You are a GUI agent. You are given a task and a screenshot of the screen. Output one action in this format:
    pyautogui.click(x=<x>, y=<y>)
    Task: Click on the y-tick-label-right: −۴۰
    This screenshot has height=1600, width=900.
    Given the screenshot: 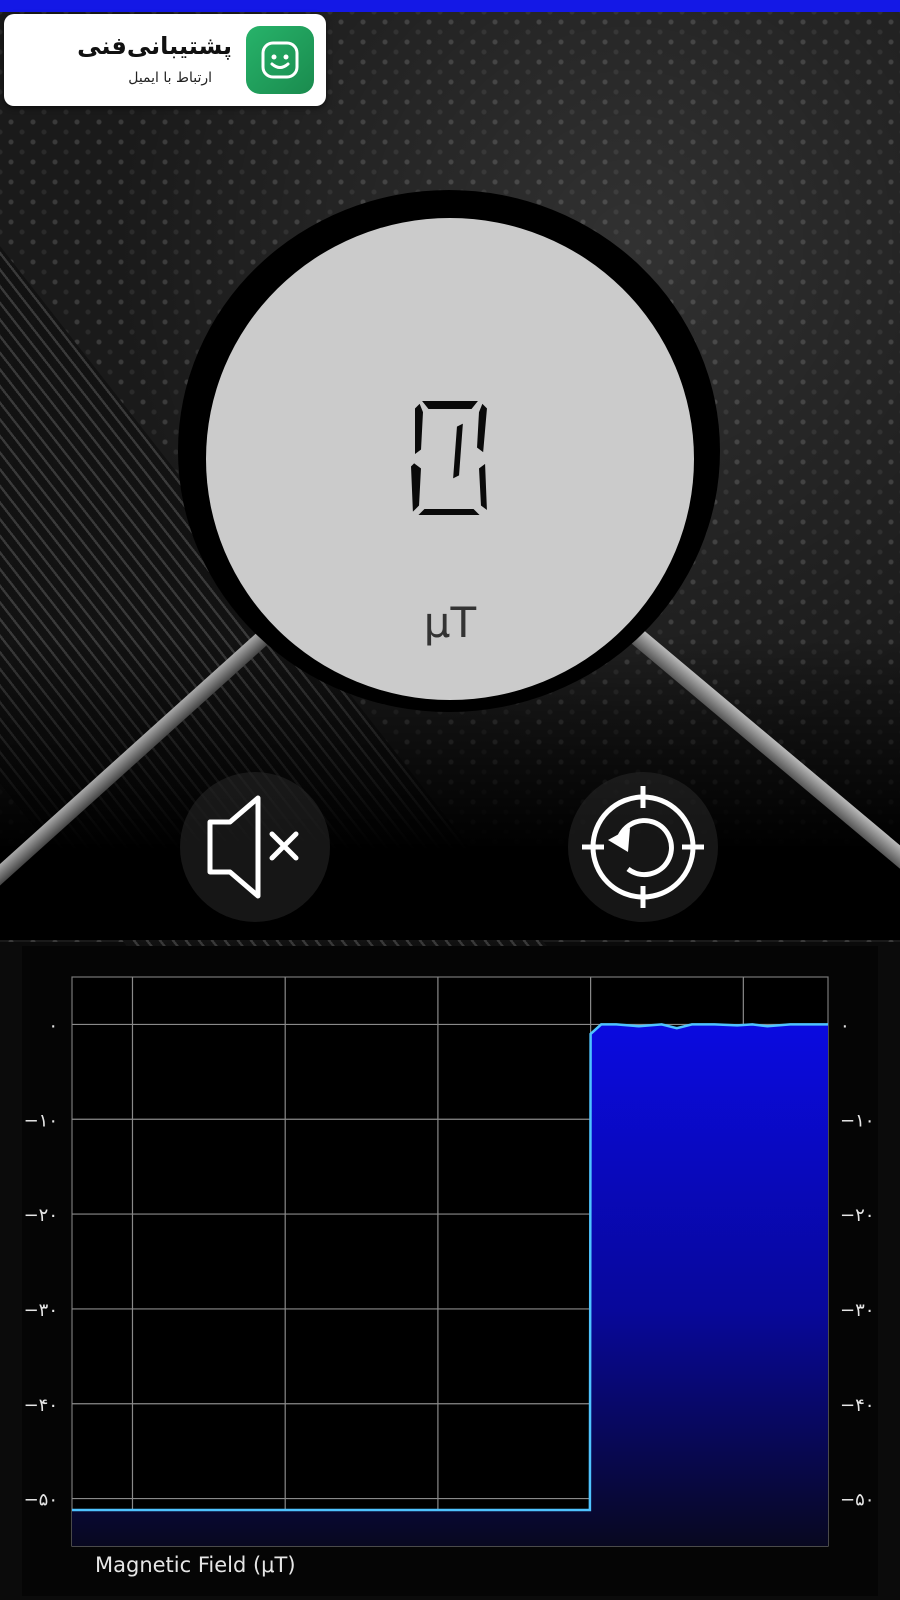 What is the action you would take?
    pyautogui.click(x=857, y=1405)
    